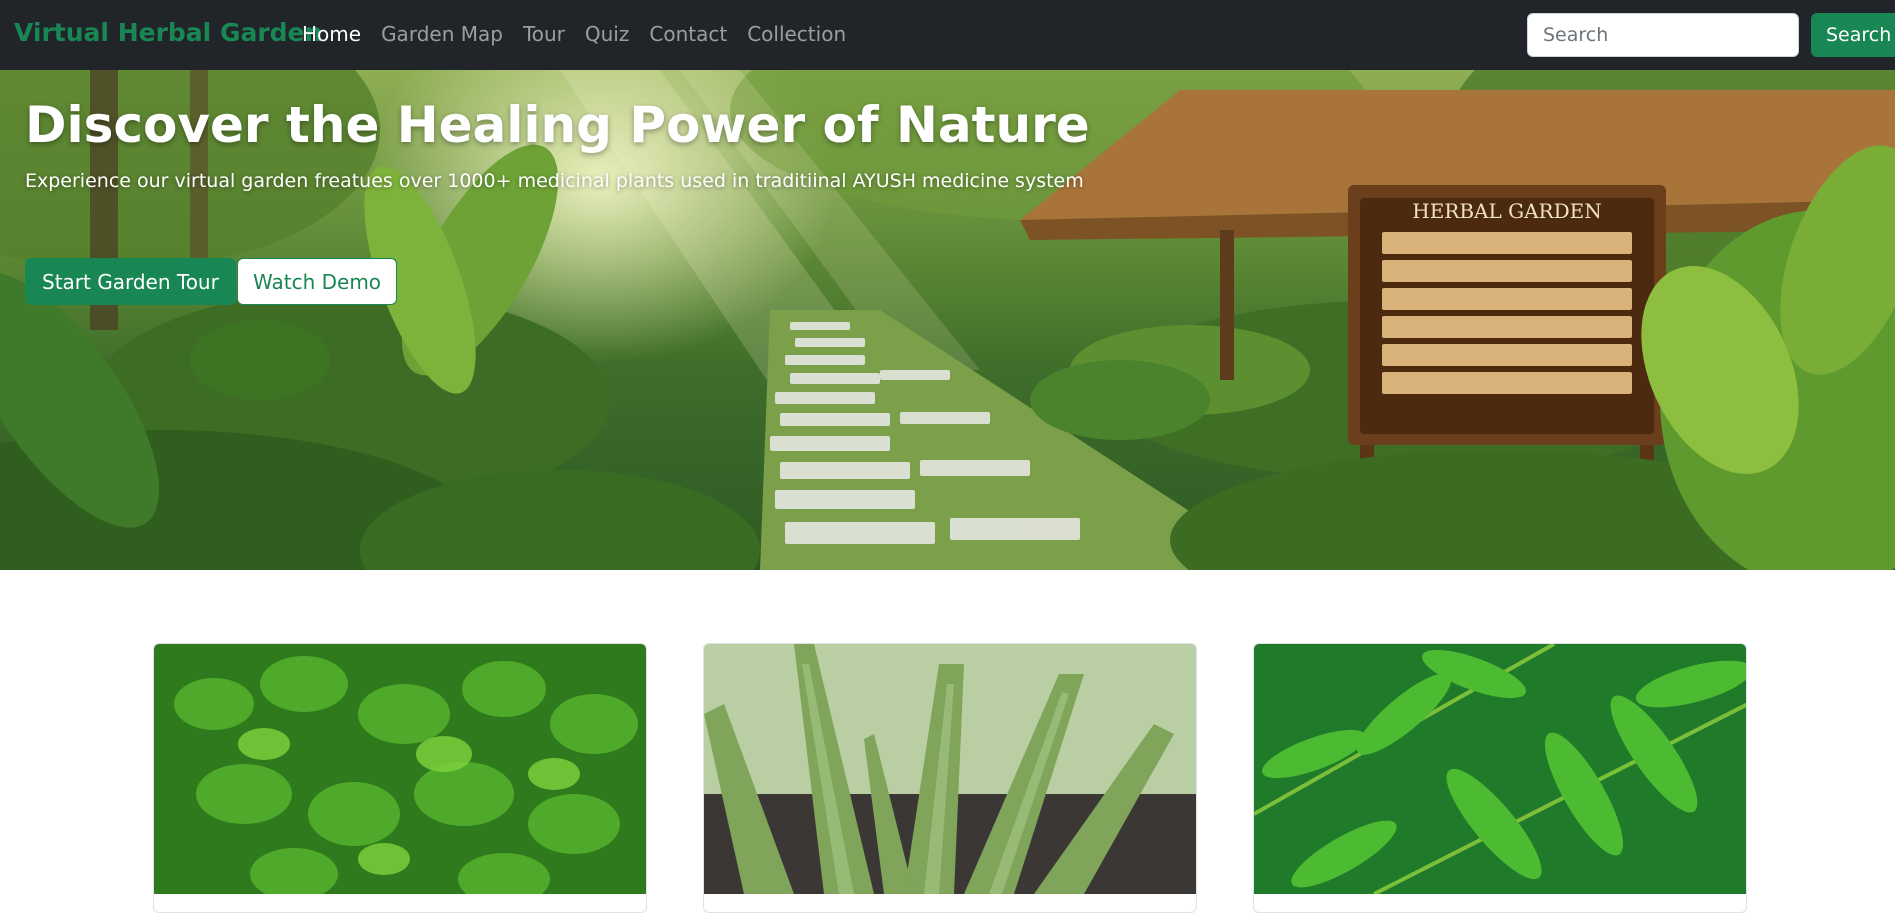 This screenshot has width=1895, height=913. Describe the element at coordinates (1507, 211) in the screenshot. I see `sign-text: HERBAL GARDEN` at that location.